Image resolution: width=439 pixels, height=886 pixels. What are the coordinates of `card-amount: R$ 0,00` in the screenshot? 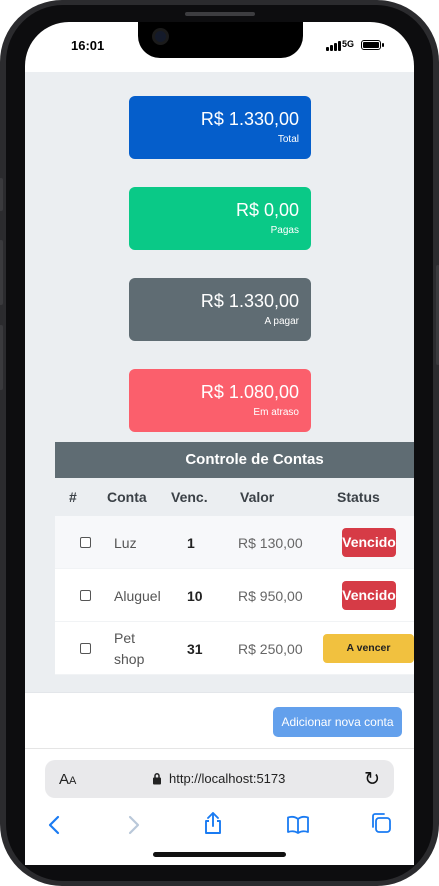 It's located at (267, 210).